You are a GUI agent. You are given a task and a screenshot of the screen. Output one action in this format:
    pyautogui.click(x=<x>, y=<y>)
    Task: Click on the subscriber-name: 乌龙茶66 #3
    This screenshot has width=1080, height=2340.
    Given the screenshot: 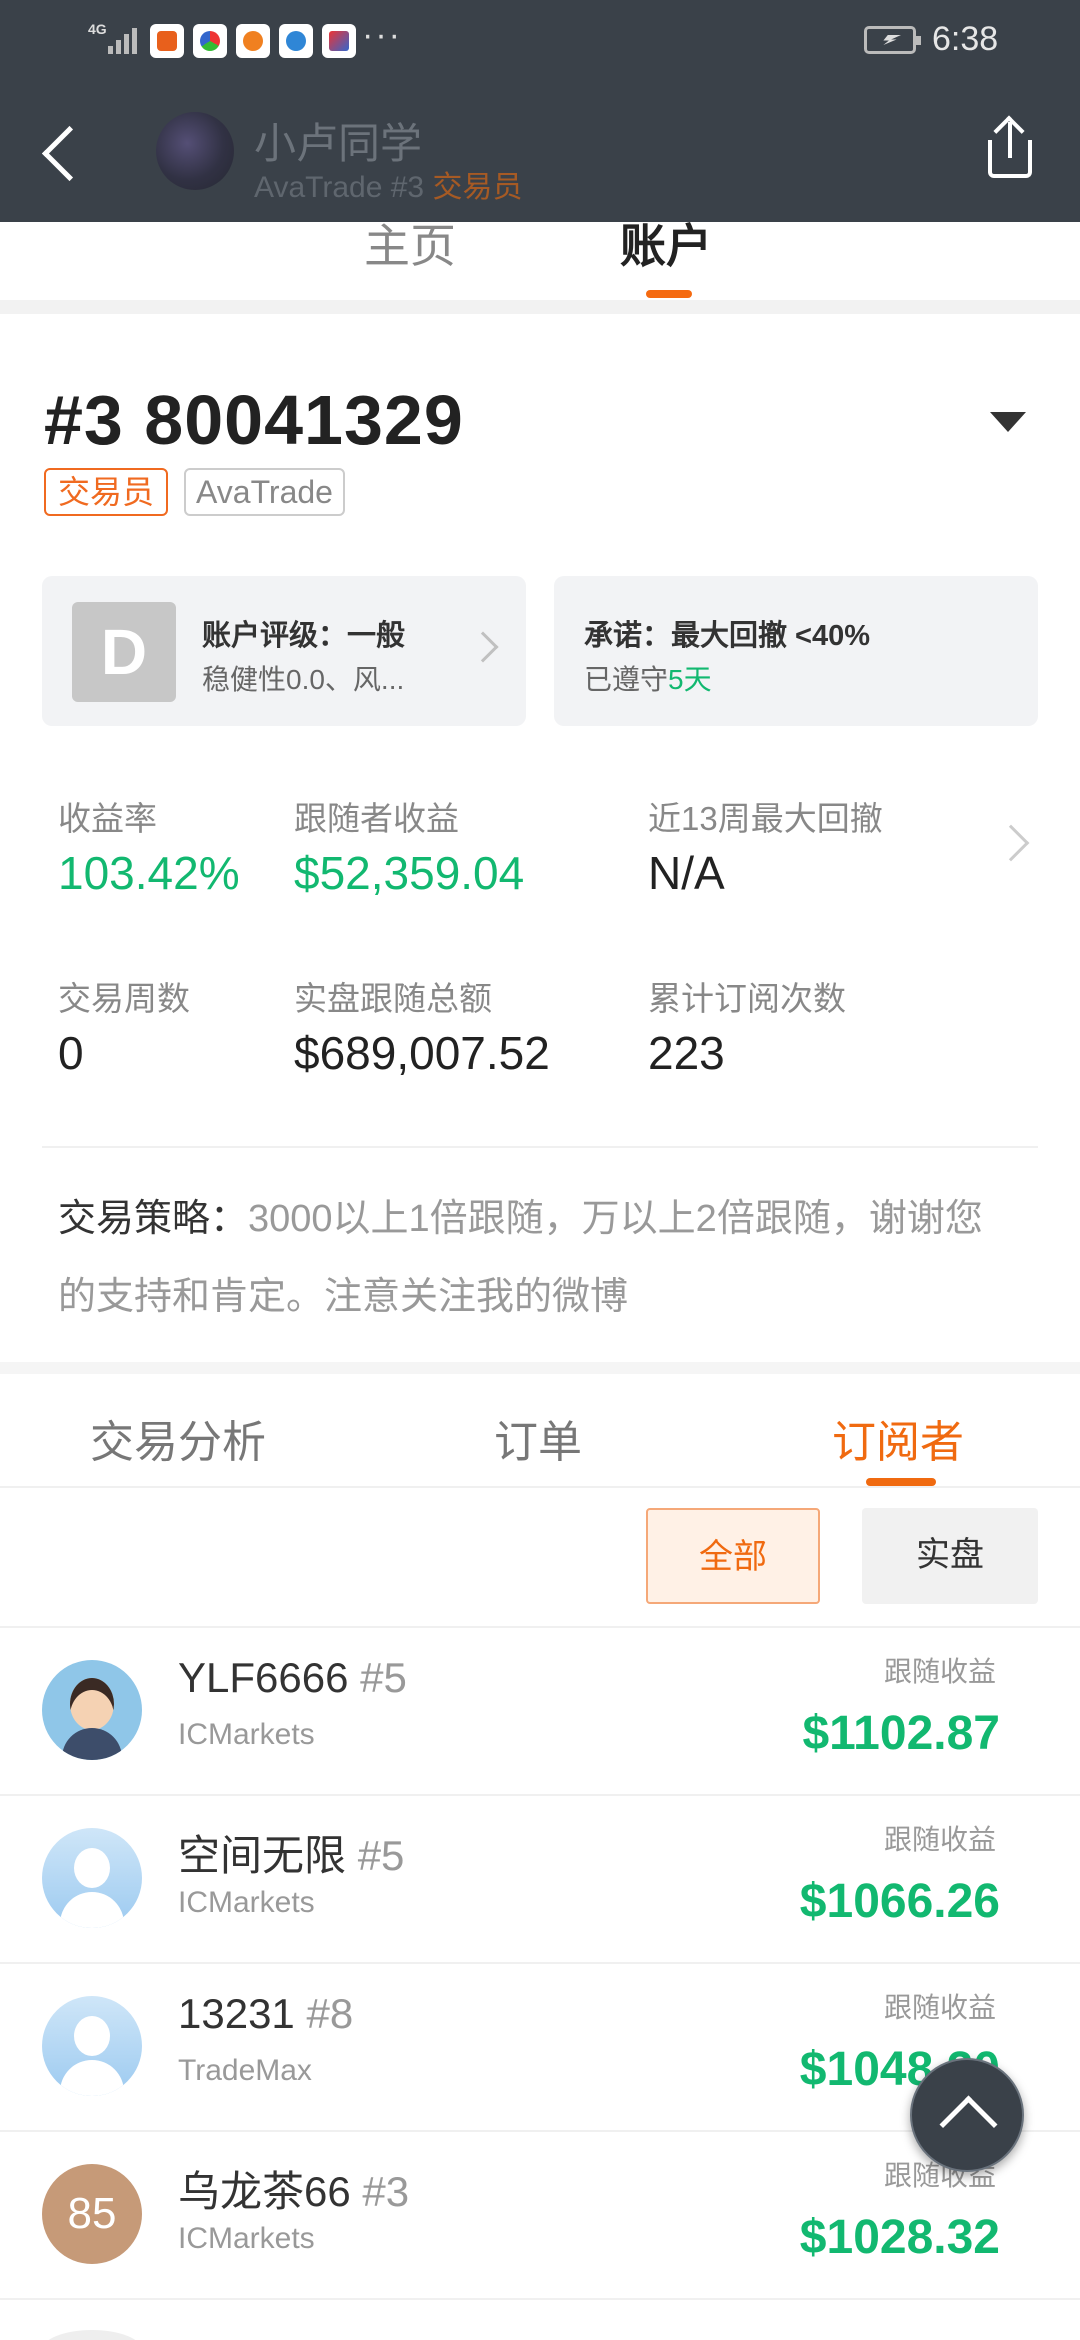 What is the action you would take?
    pyautogui.click(x=293, y=2188)
    